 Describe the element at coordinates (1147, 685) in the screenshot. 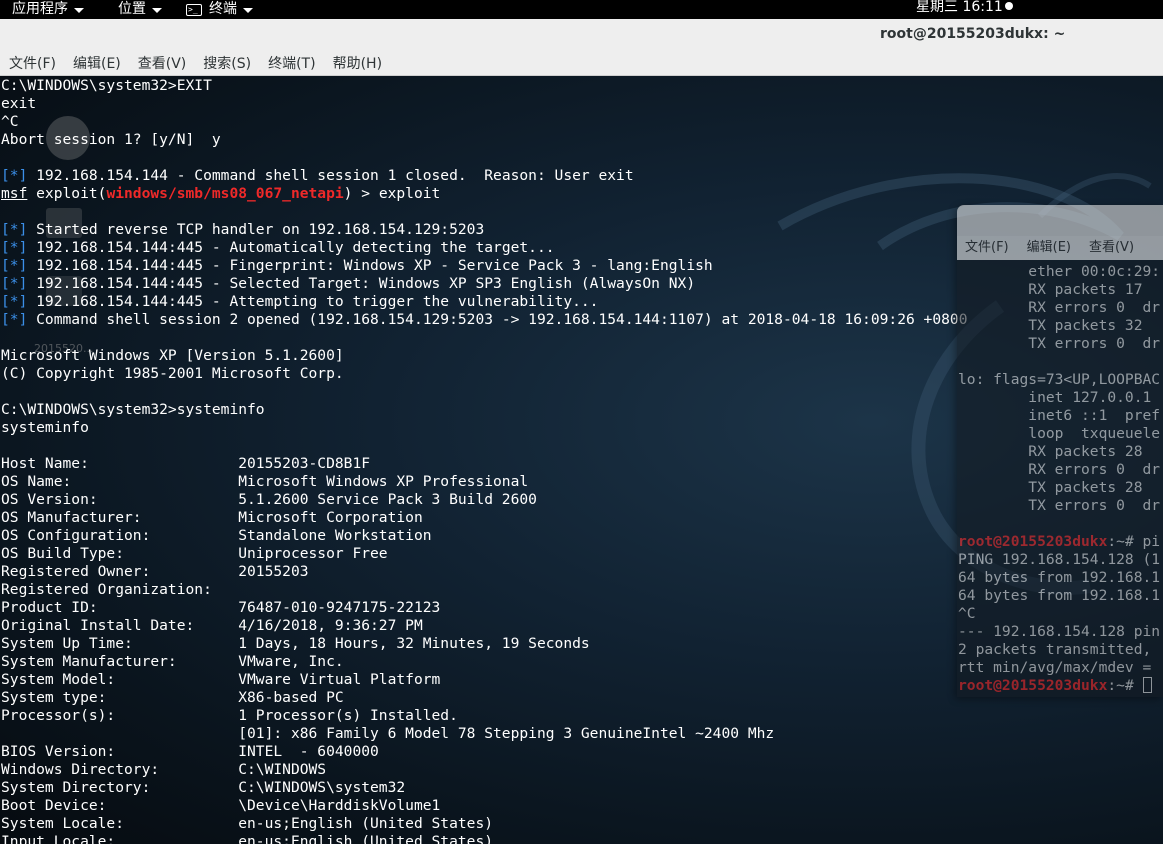

I see `cursor-icon` at that location.